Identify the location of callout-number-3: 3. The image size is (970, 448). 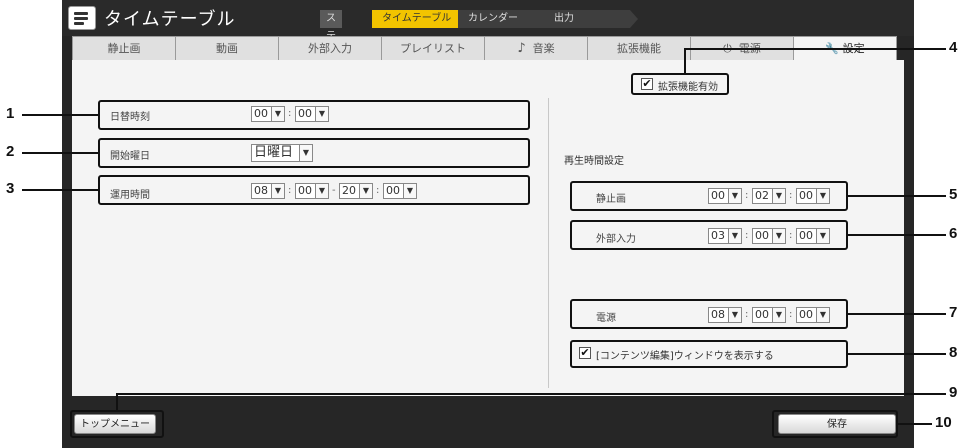
(10, 188).